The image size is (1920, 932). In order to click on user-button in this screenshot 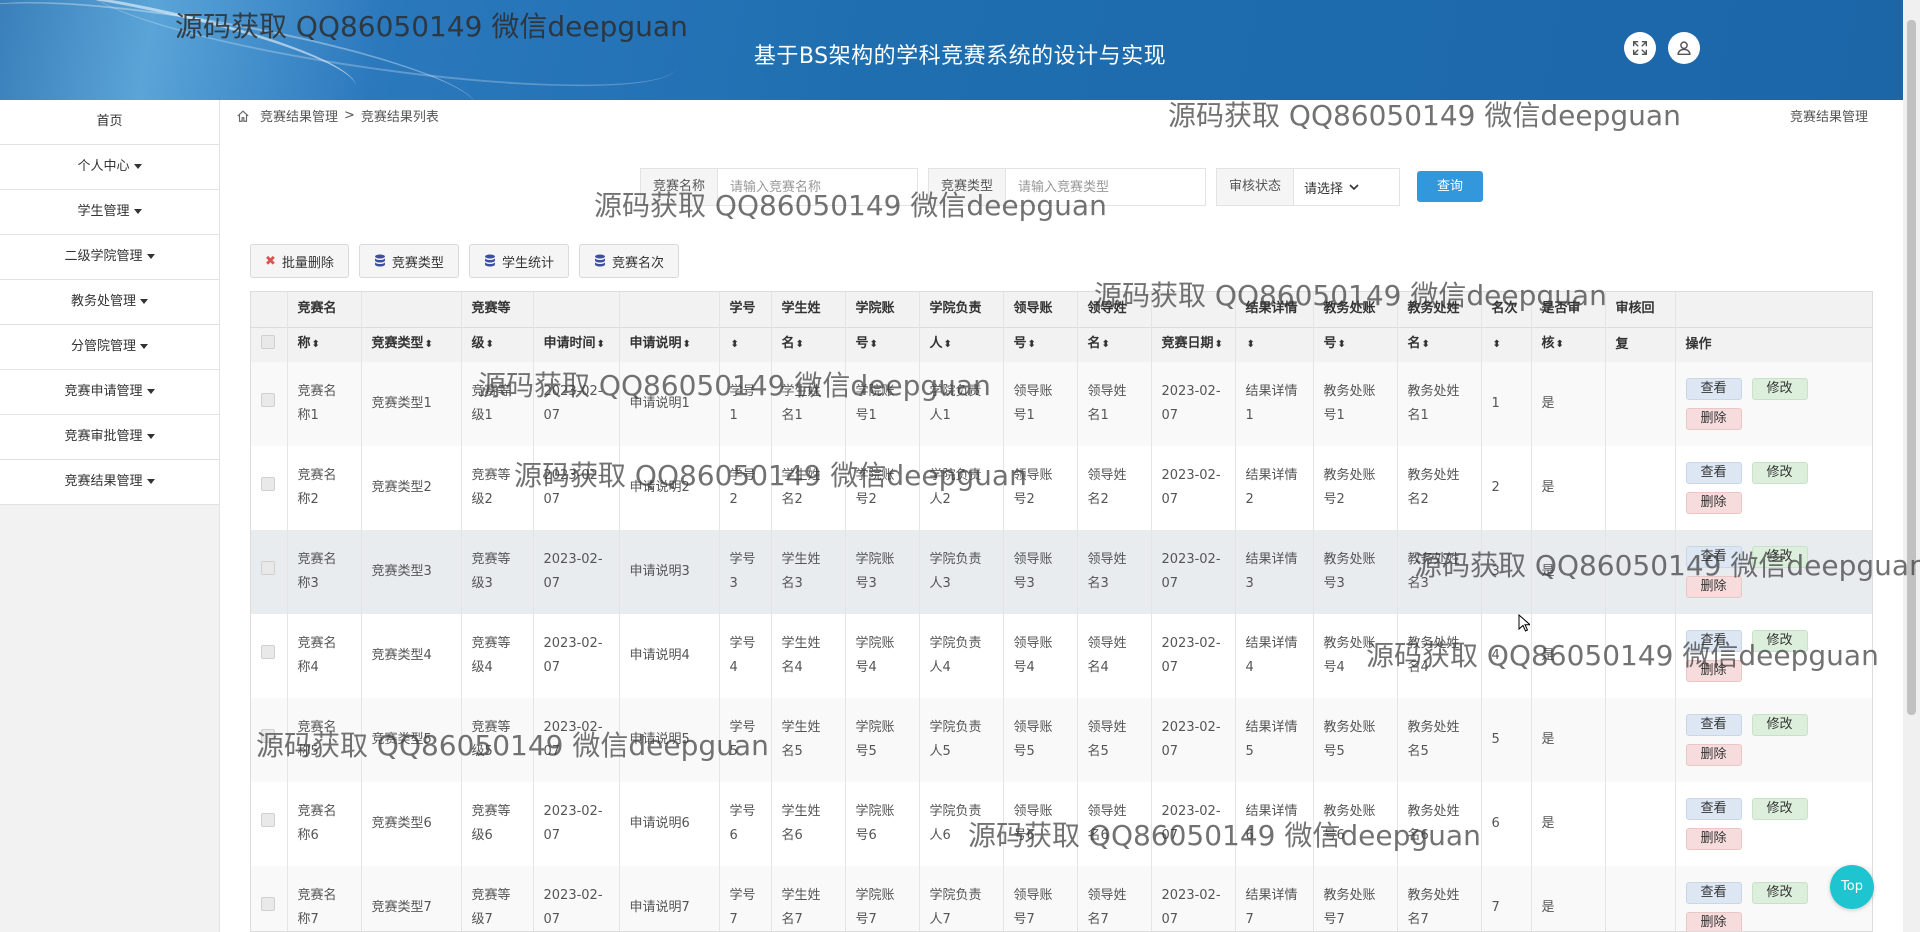, I will do `click(1684, 48)`.